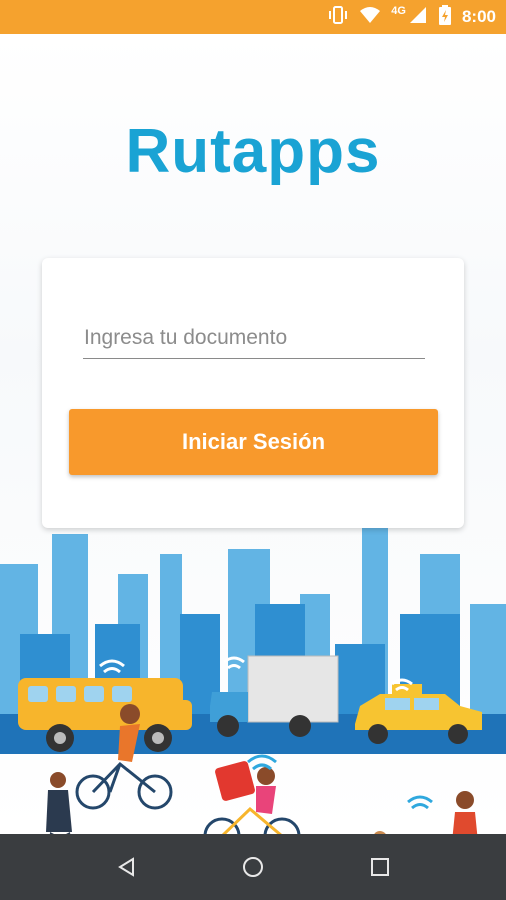 This screenshot has height=900, width=506. Describe the element at coordinates (340, 782) in the screenshot. I see `wifi-signals-lower` at that location.